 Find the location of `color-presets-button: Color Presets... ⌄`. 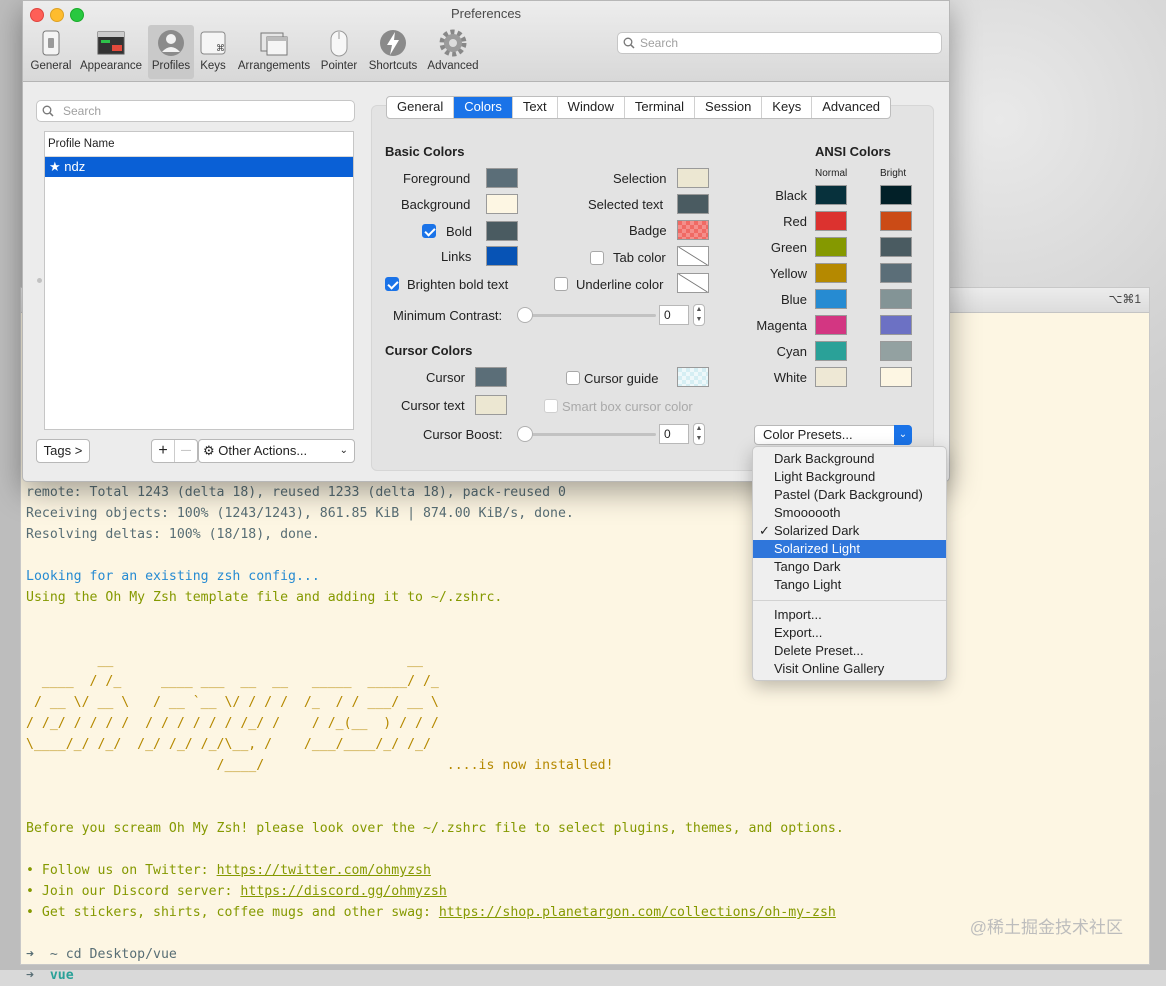

color-presets-button: Color Presets... ⌄ is located at coordinates (833, 435).